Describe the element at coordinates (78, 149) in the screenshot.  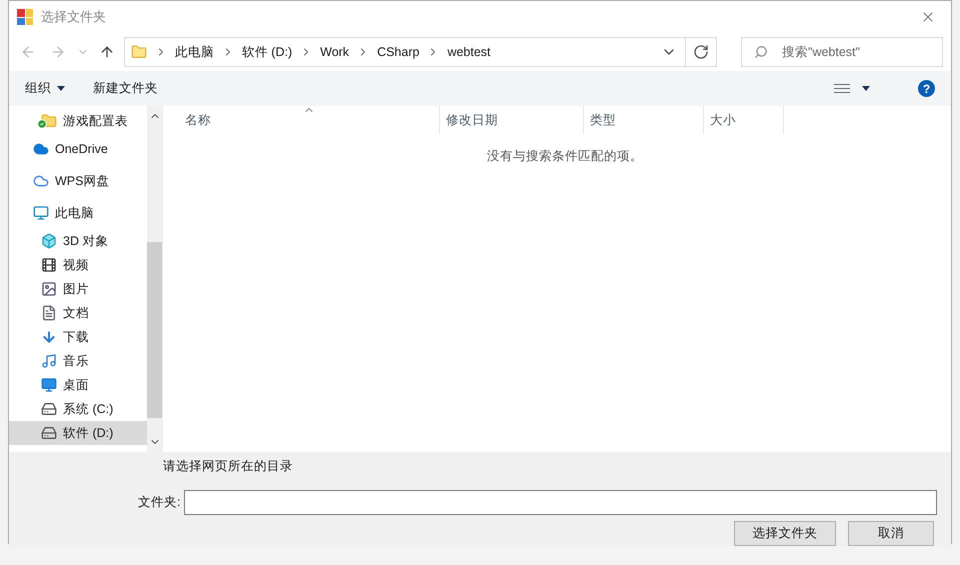
I see `sidebar-item: OneDrive` at that location.